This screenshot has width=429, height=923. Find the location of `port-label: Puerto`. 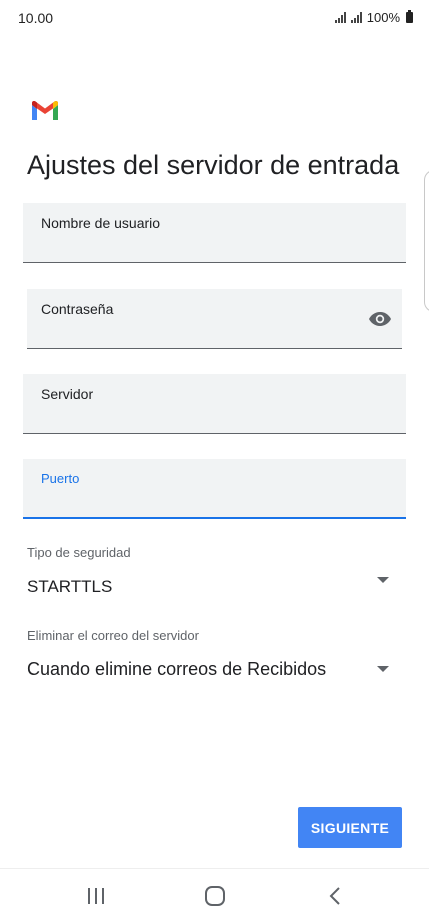

port-label: Puerto is located at coordinates (60, 478).